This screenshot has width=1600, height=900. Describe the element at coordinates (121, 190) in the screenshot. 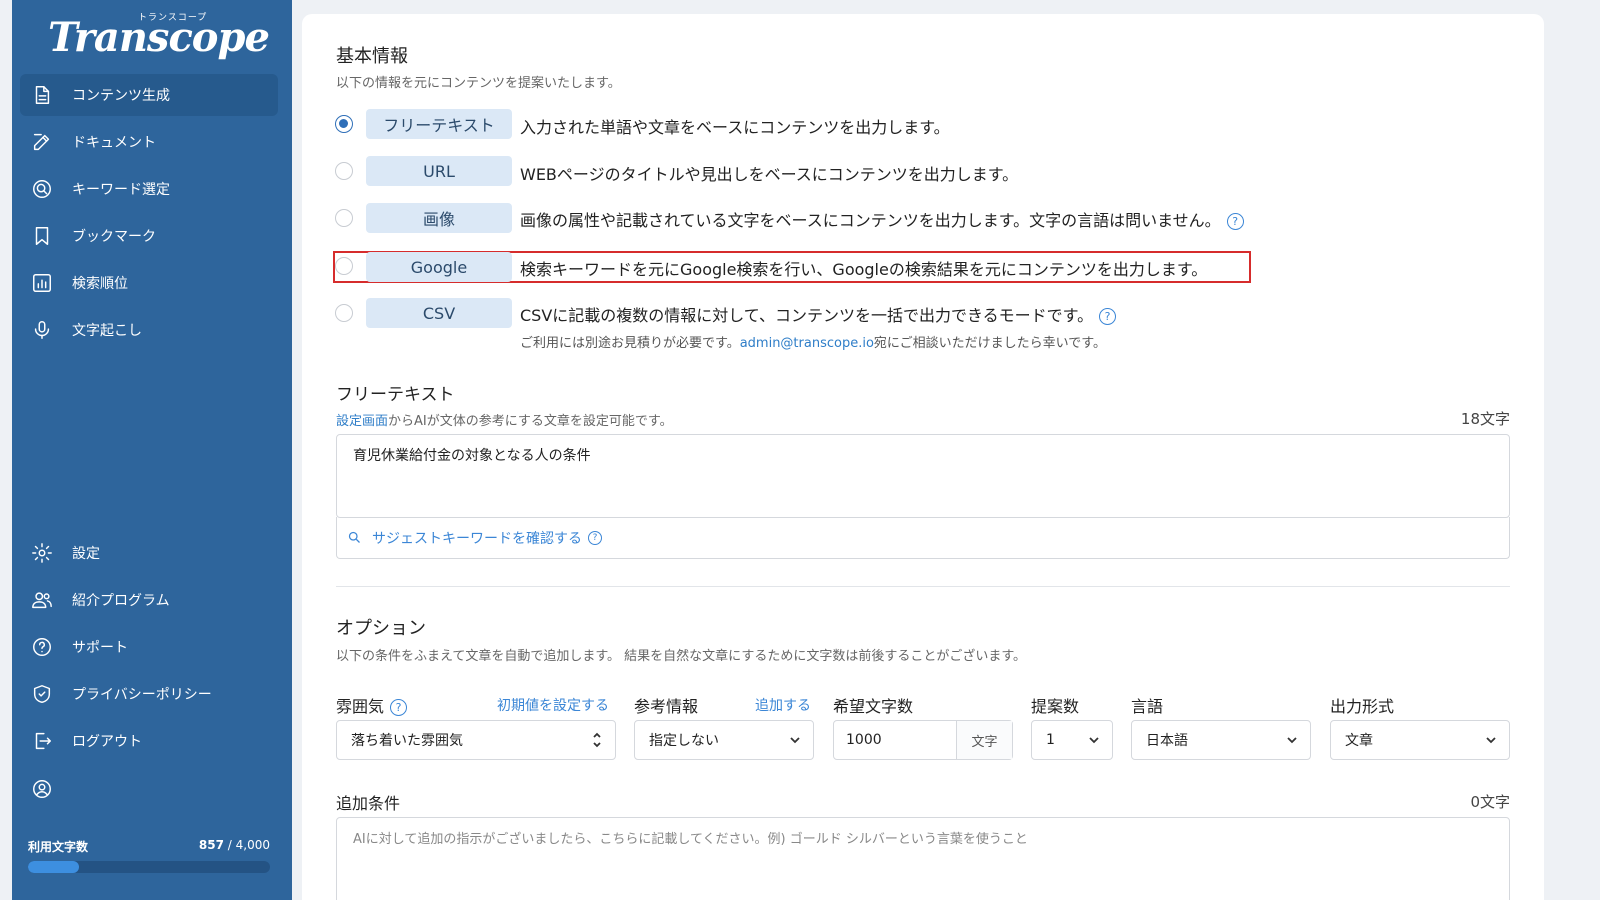

I see `nav-label: キーワード選定` at that location.